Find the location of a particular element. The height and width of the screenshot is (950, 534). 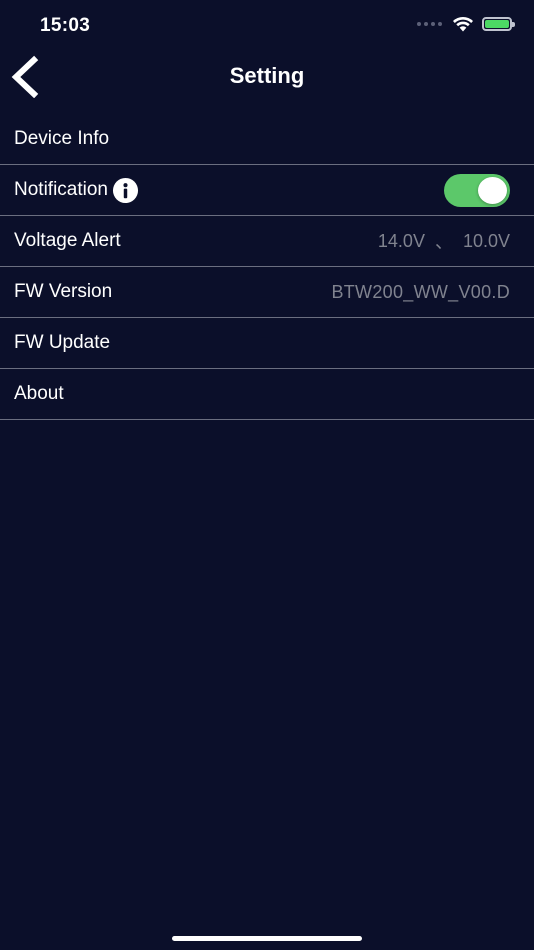

settings-row-voltage-alert: Voltage Alert 14.0V 、 10.0V is located at coordinates (267, 241).